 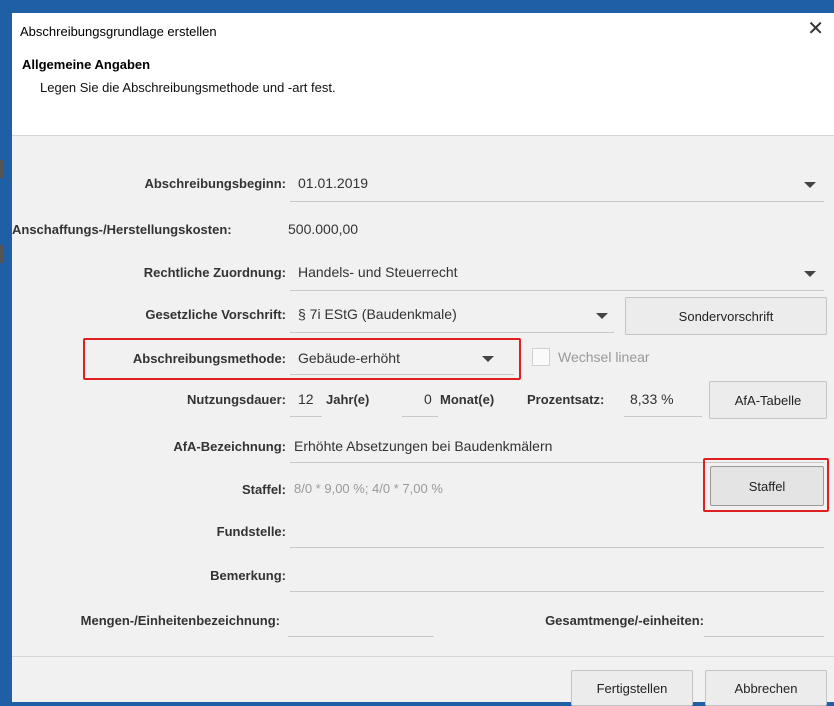 What do you see at coordinates (423, 446) in the screenshot?
I see `bezeichnung-value: Erhöhte Absetzungen bei Baudenkmälern` at bounding box center [423, 446].